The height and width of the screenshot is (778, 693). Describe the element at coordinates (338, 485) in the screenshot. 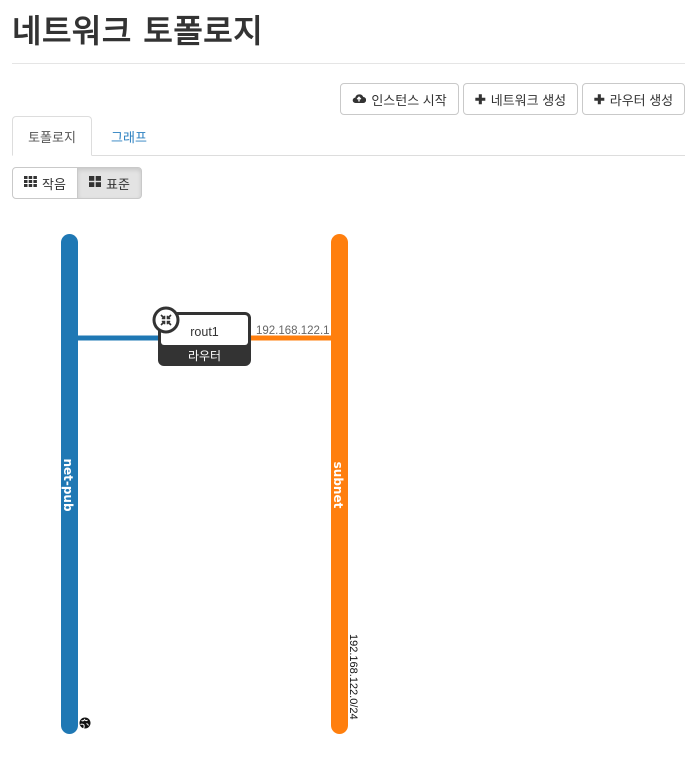

I see `network-label-subnet: subnet` at that location.